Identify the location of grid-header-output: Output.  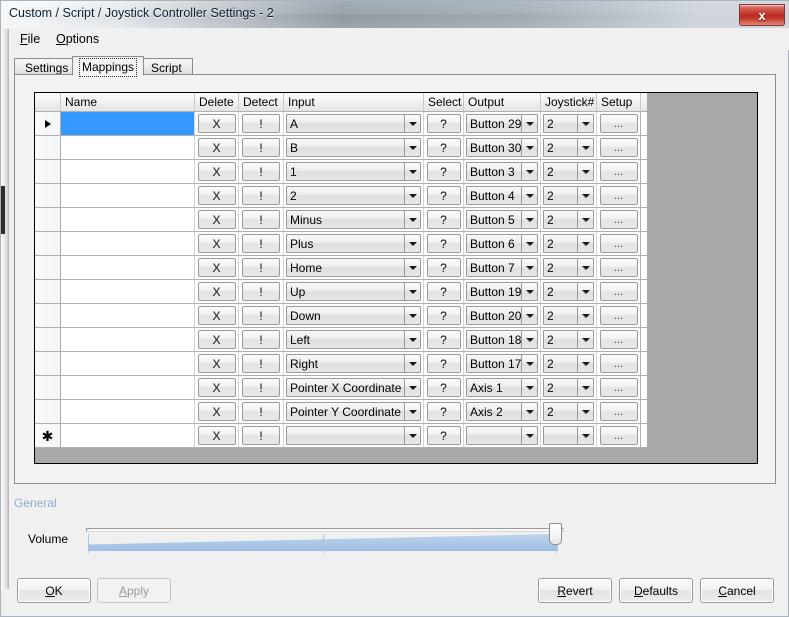
(502, 102).